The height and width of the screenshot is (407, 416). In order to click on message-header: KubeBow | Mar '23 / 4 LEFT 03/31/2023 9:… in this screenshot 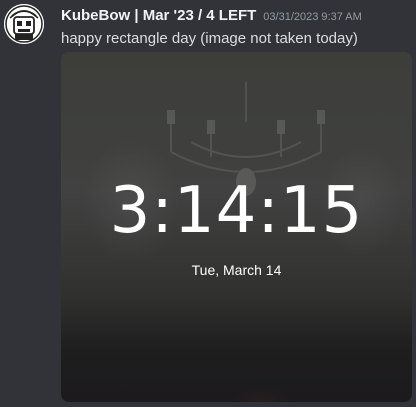, I will do `click(211, 18)`.